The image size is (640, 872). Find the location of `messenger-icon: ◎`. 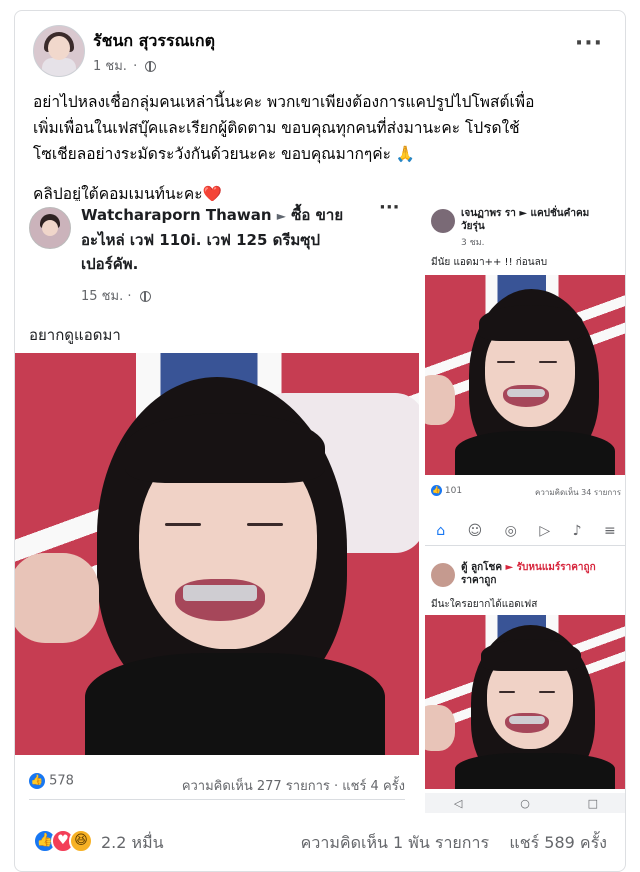

messenger-icon: ◎ is located at coordinates (510, 531).